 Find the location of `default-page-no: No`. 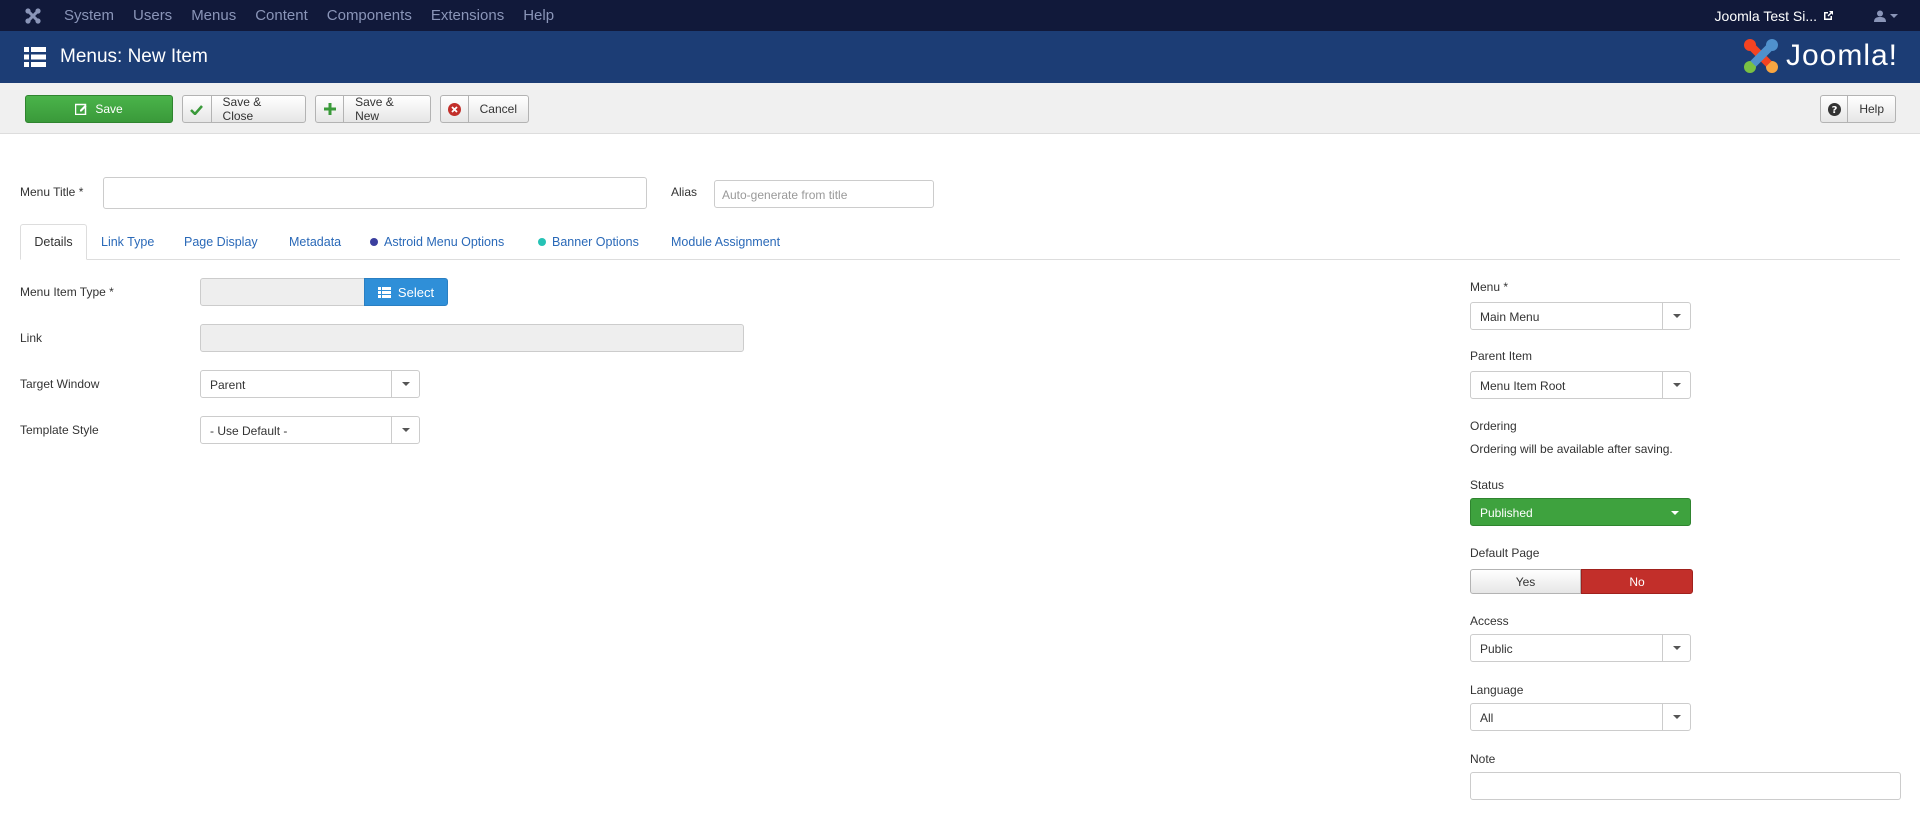

default-page-no: No is located at coordinates (1637, 581).